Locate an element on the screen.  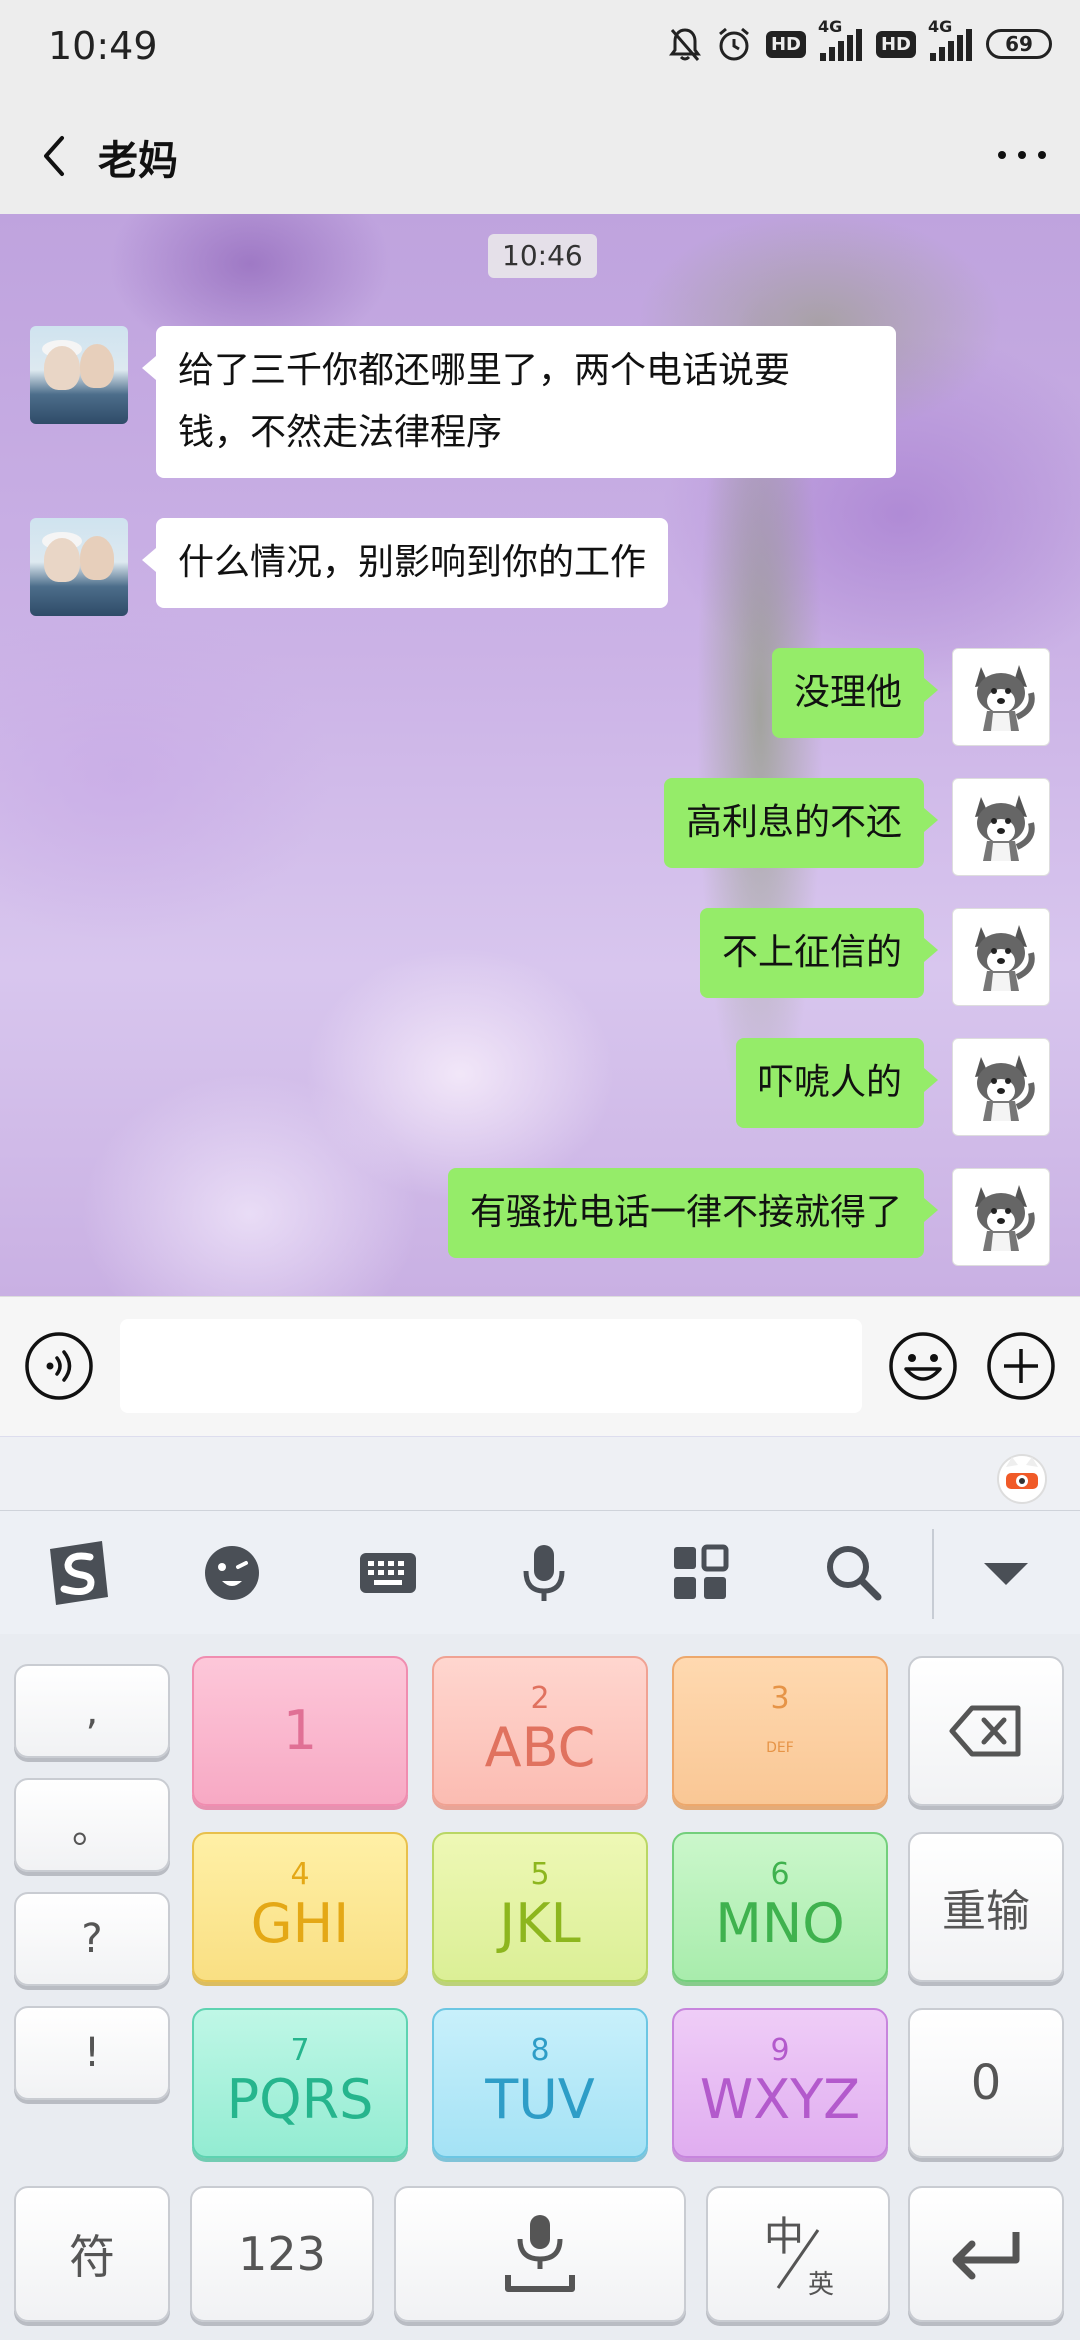
battery-level: 69 is located at coordinates (1019, 44).